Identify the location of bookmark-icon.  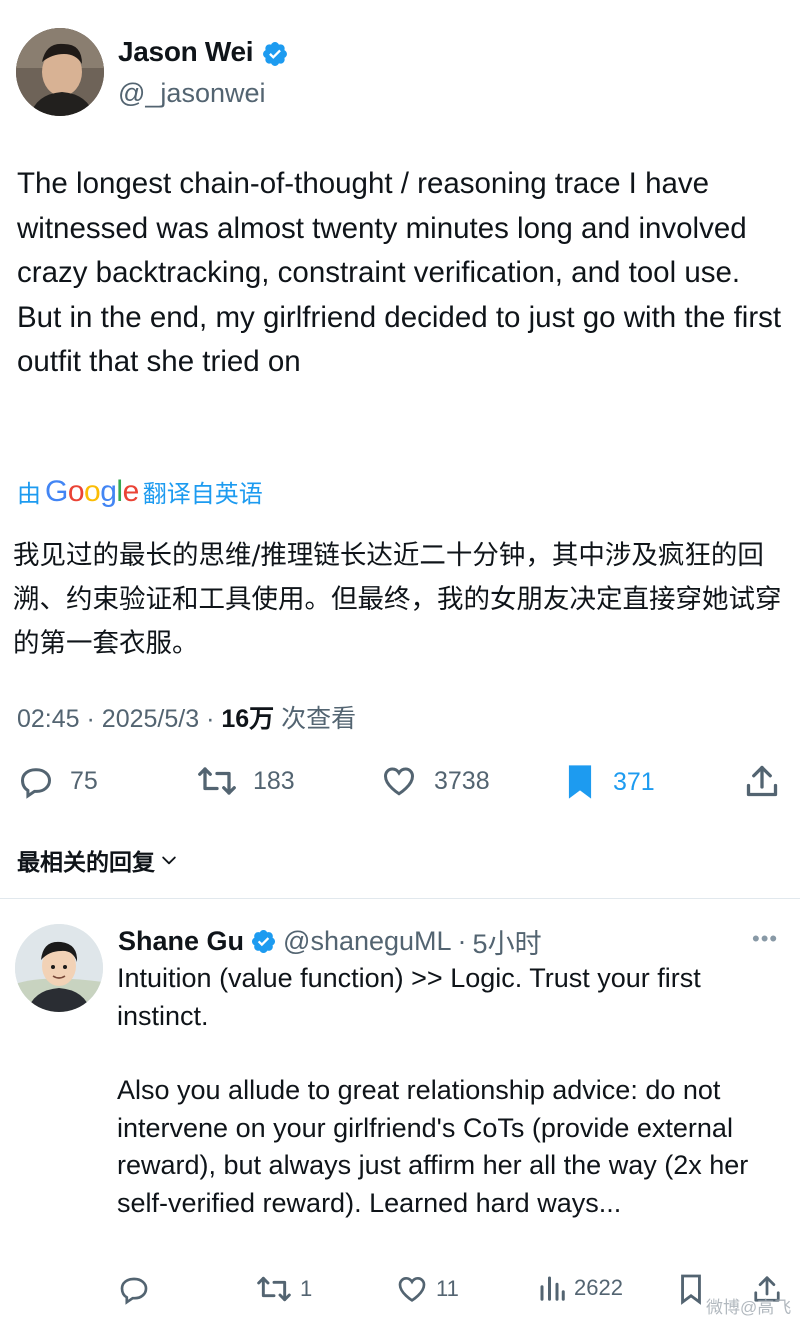
(691, 1289).